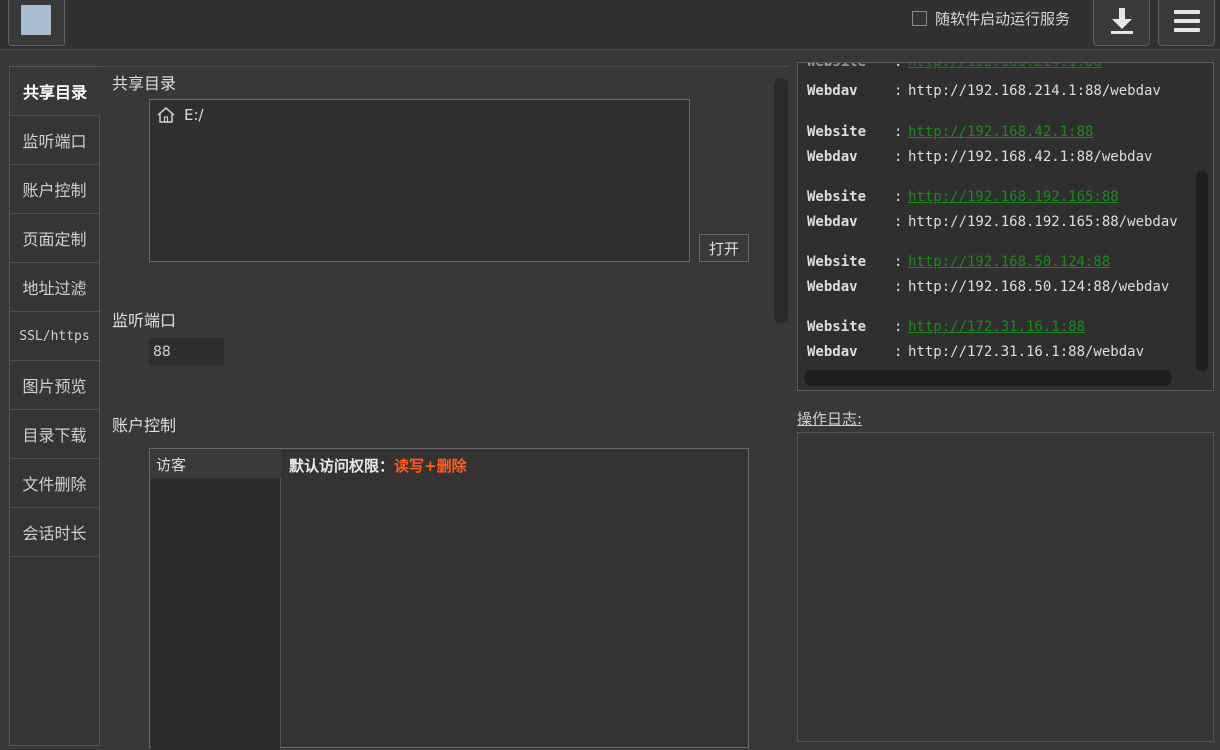  I want to click on address-row: Website: http://172.31.16.1:88, so click(946, 327).